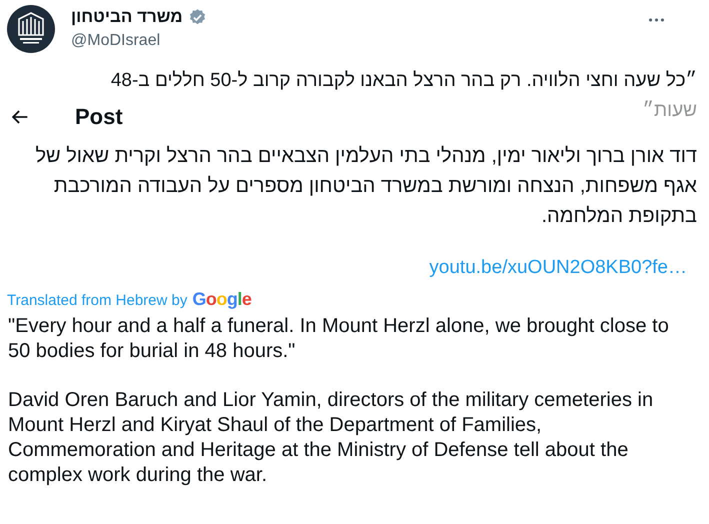  What do you see at coordinates (656, 20) in the screenshot?
I see `more-icon` at bounding box center [656, 20].